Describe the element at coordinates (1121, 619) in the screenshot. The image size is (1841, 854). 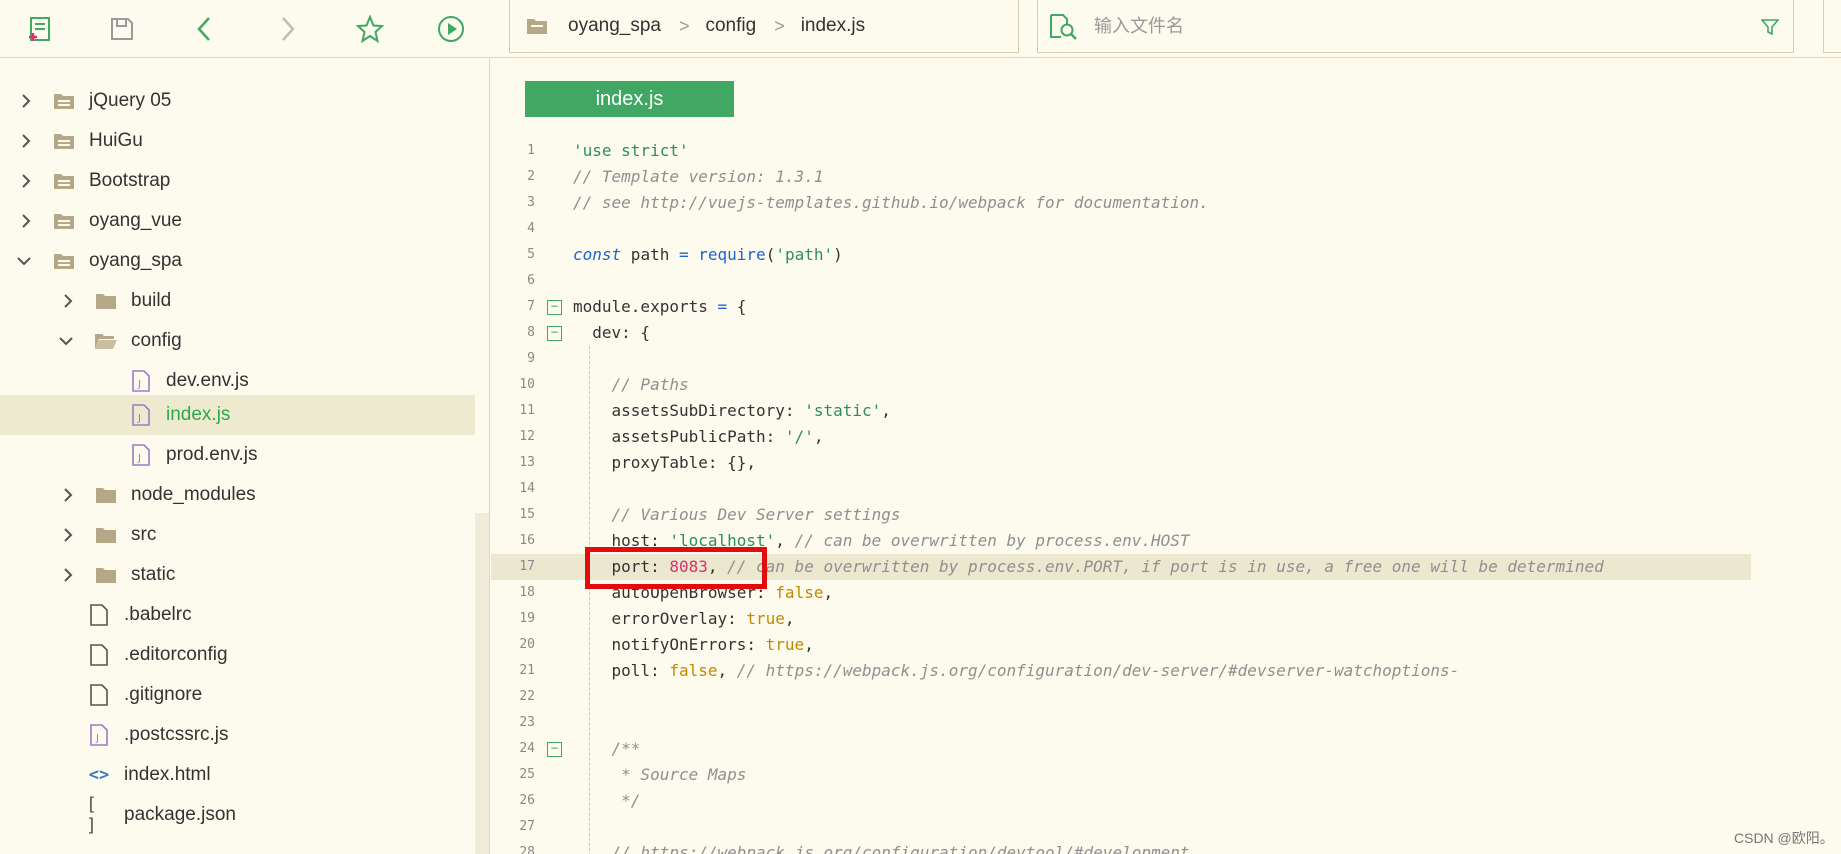
I see `code-line: 19 errorOverlay: true,` at that location.